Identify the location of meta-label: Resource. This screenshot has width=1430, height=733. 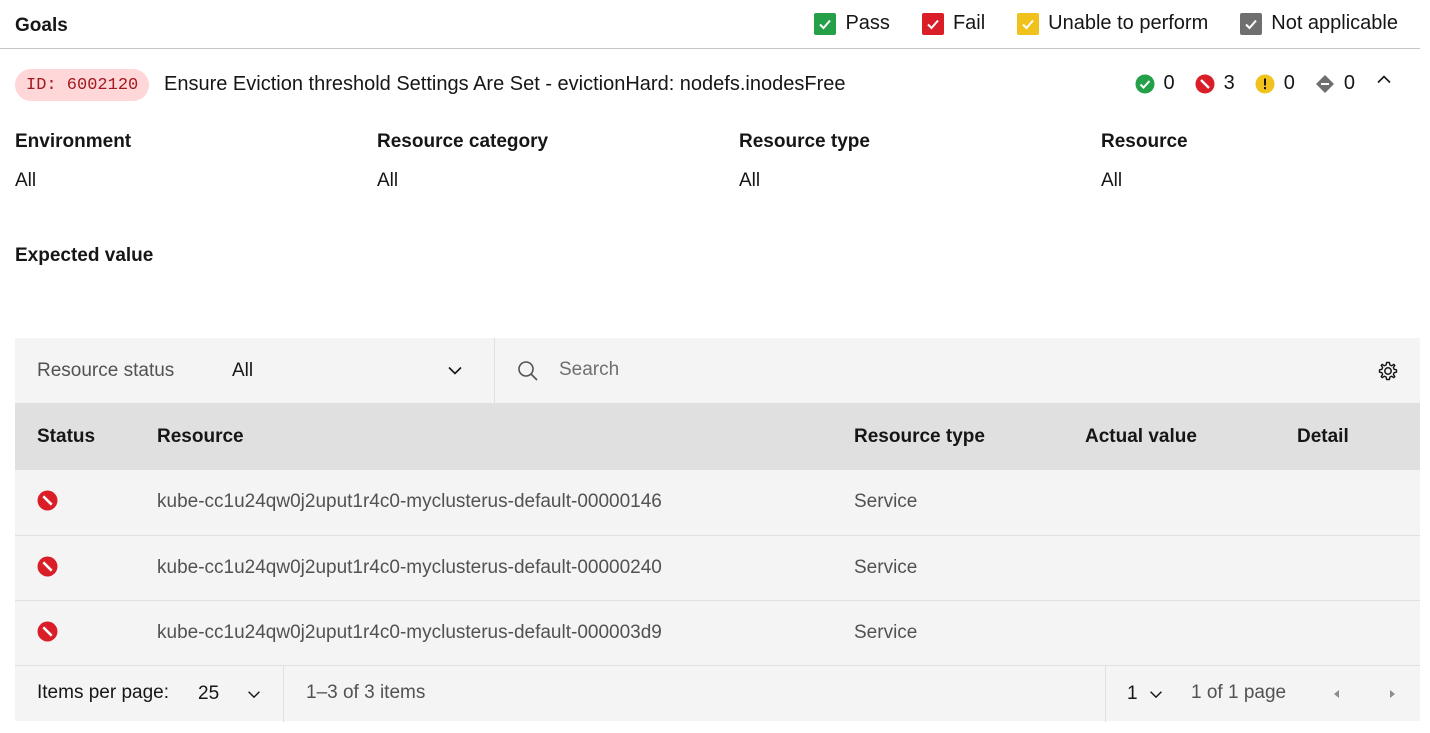
(1144, 141).